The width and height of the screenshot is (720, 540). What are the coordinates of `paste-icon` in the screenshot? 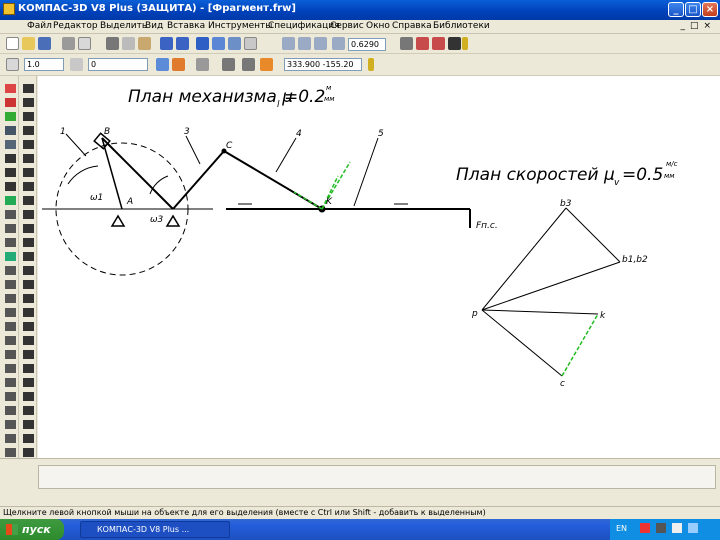 It's located at (144, 43).